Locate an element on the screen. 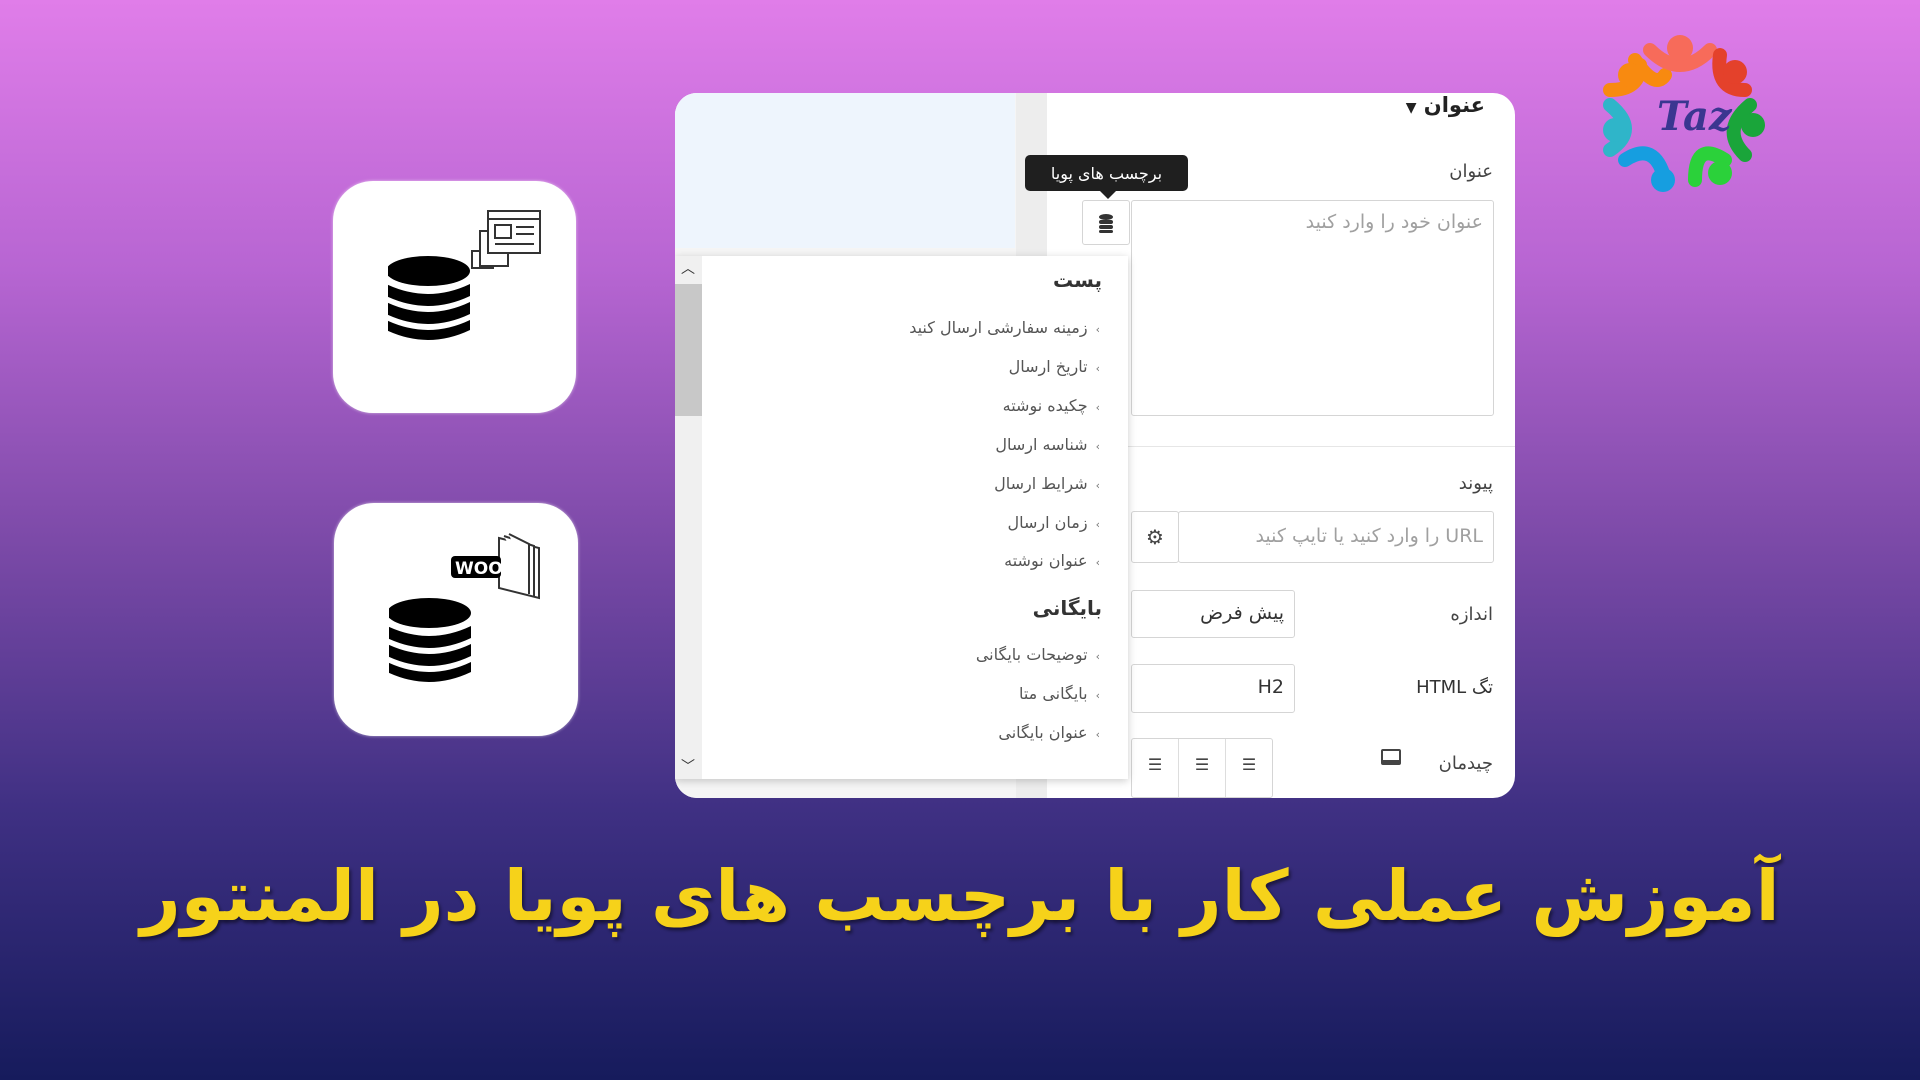 The width and height of the screenshot is (1920, 1080). link-placeholder: URL را وارد کنید یا تایپ کنید is located at coordinates (1369, 536).